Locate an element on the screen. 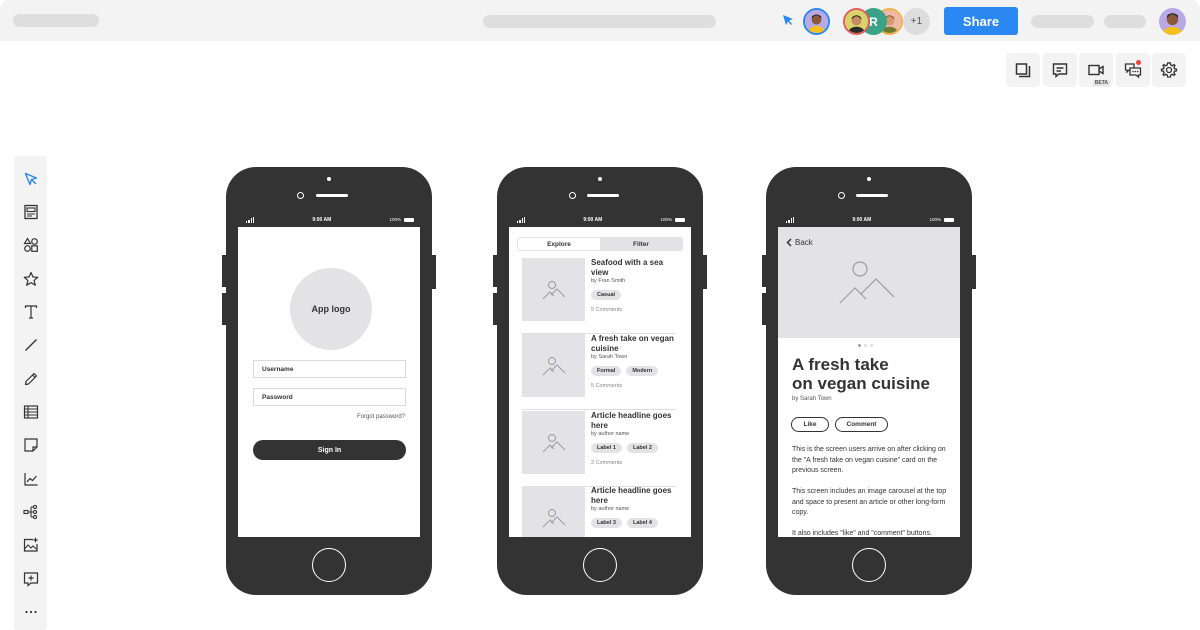 The image size is (1200, 630). settings-button is located at coordinates (1169, 70).